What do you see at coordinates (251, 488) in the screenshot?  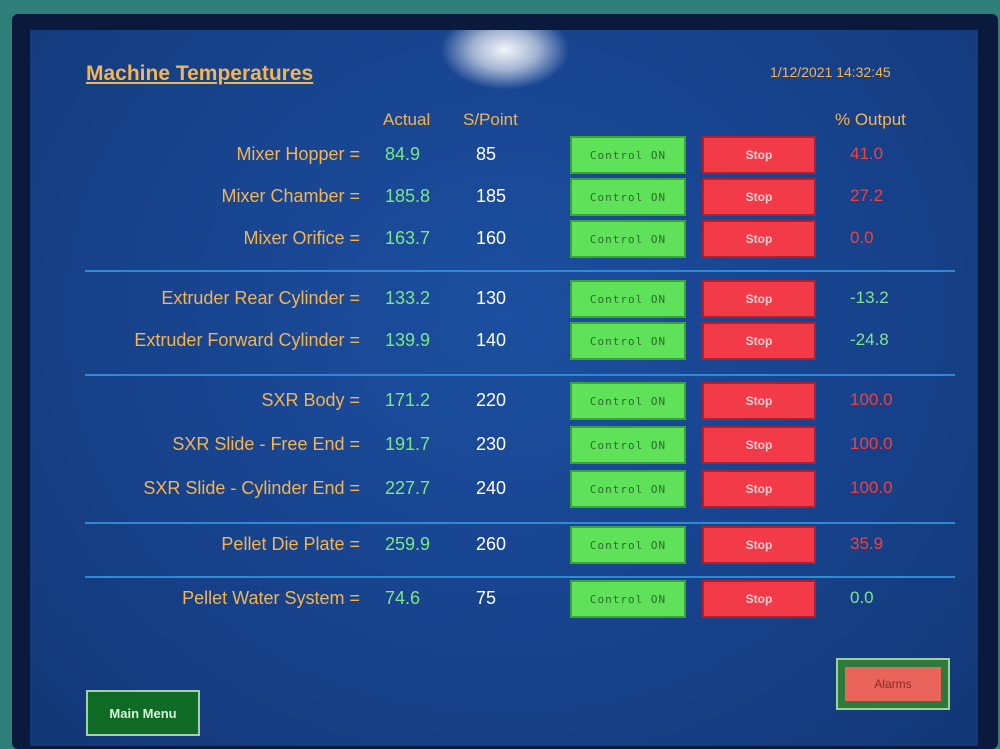 I see `zone-label: SXR Slide - Cylinder End =` at bounding box center [251, 488].